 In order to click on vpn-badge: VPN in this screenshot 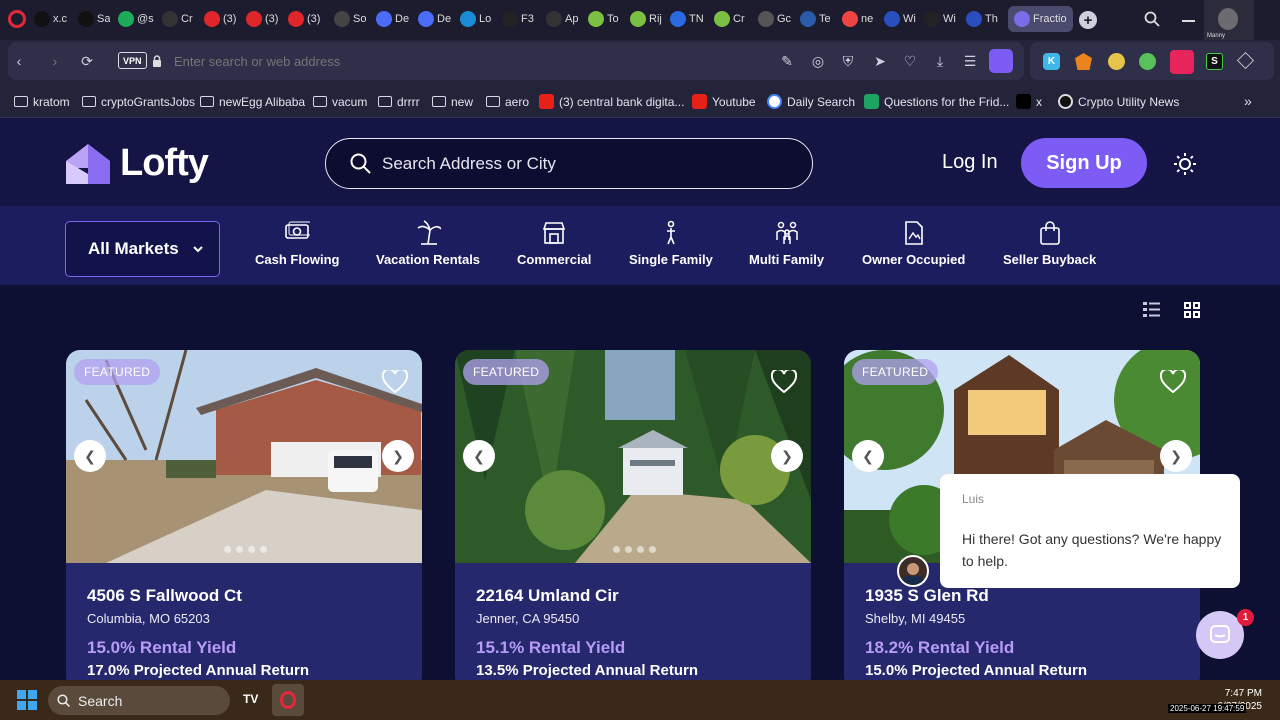, I will do `click(132, 60)`.